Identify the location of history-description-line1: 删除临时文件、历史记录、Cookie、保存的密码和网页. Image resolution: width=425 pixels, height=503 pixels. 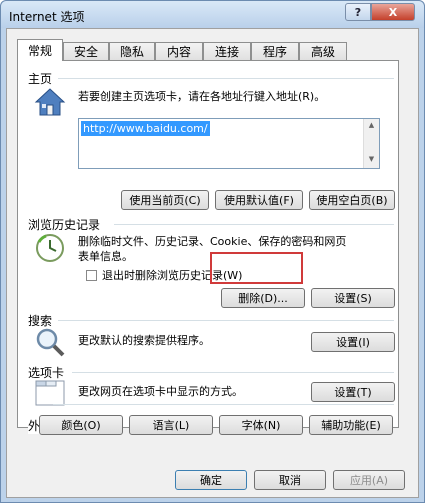
(212, 241).